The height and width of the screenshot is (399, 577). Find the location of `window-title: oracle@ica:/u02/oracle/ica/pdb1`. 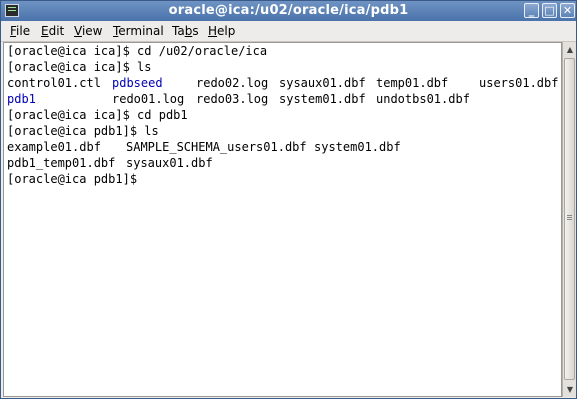

window-title: oracle@ica:/u02/oracle/ica/pdb1 is located at coordinates (288, 10).